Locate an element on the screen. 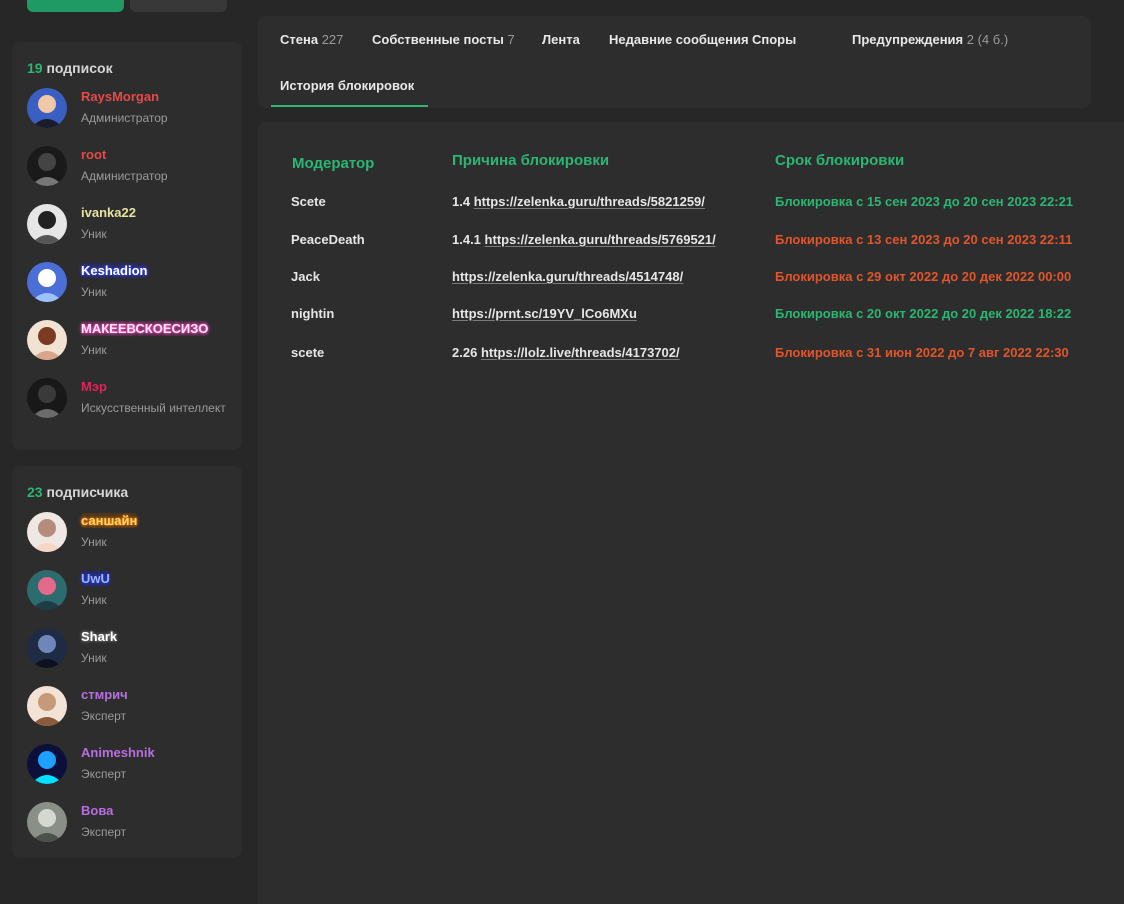 This screenshot has height=904, width=1124. username-link: UwU is located at coordinates (95, 578).